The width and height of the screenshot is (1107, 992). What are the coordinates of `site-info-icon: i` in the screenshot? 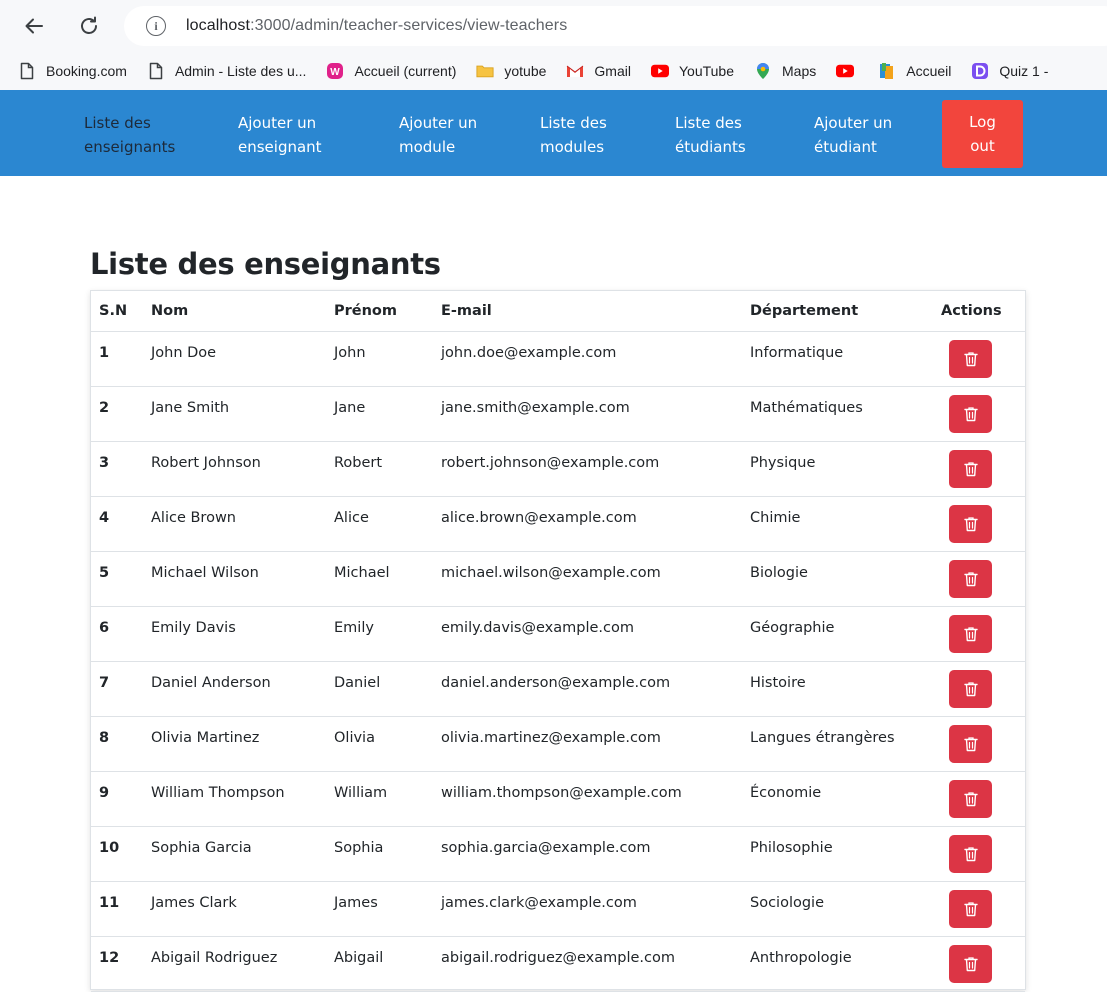 It's located at (156, 26).